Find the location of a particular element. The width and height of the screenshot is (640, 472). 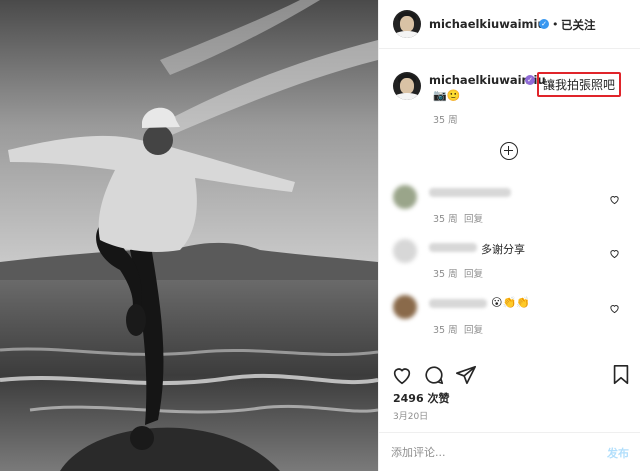

caption-author-avatar is located at coordinates (407, 86).